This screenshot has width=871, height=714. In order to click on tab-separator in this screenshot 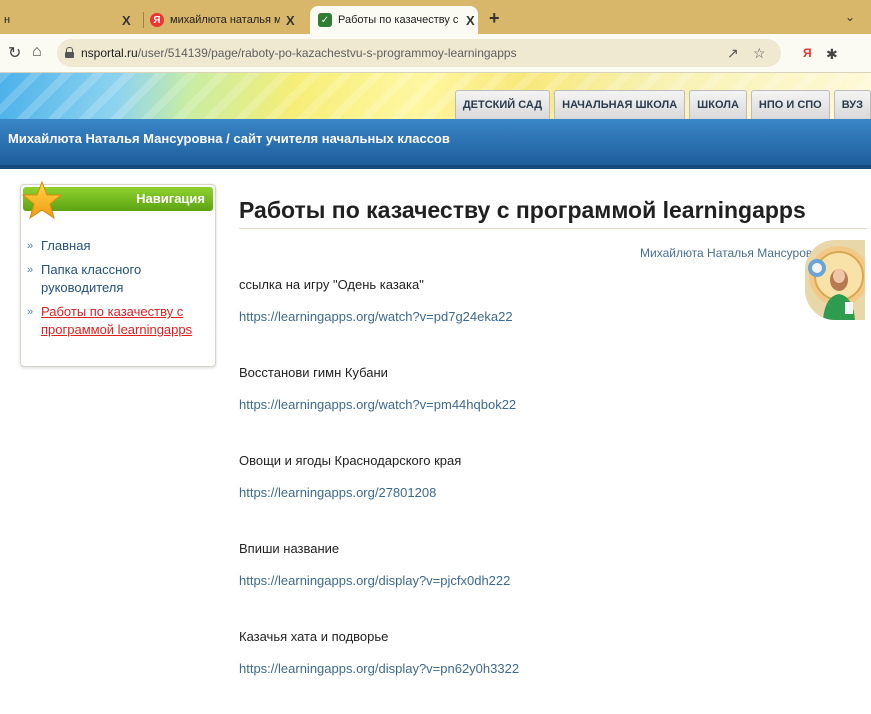, I will do `click(143, 20)`.